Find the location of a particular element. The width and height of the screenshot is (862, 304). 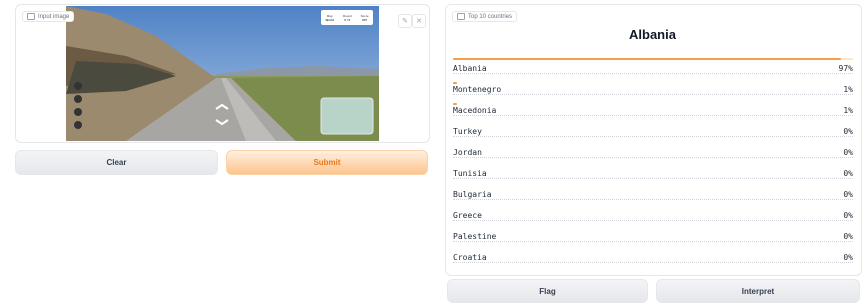

top-prediction: Albania is located at coordinates (652, 34).